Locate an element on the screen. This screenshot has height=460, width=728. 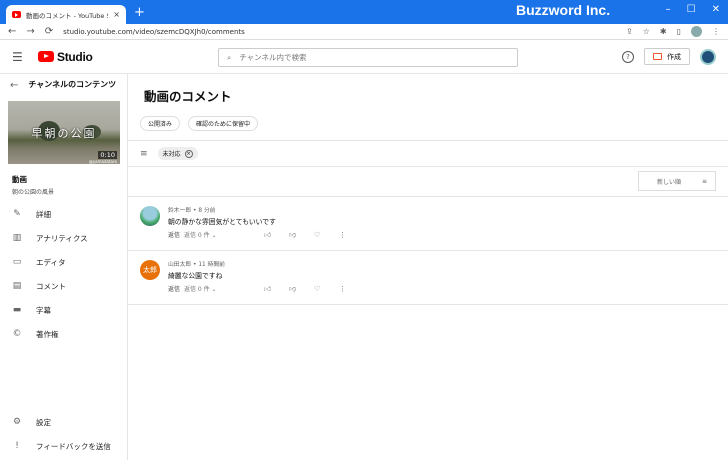
comment-author: 山田太郎 is located at coordinates (179, 265).